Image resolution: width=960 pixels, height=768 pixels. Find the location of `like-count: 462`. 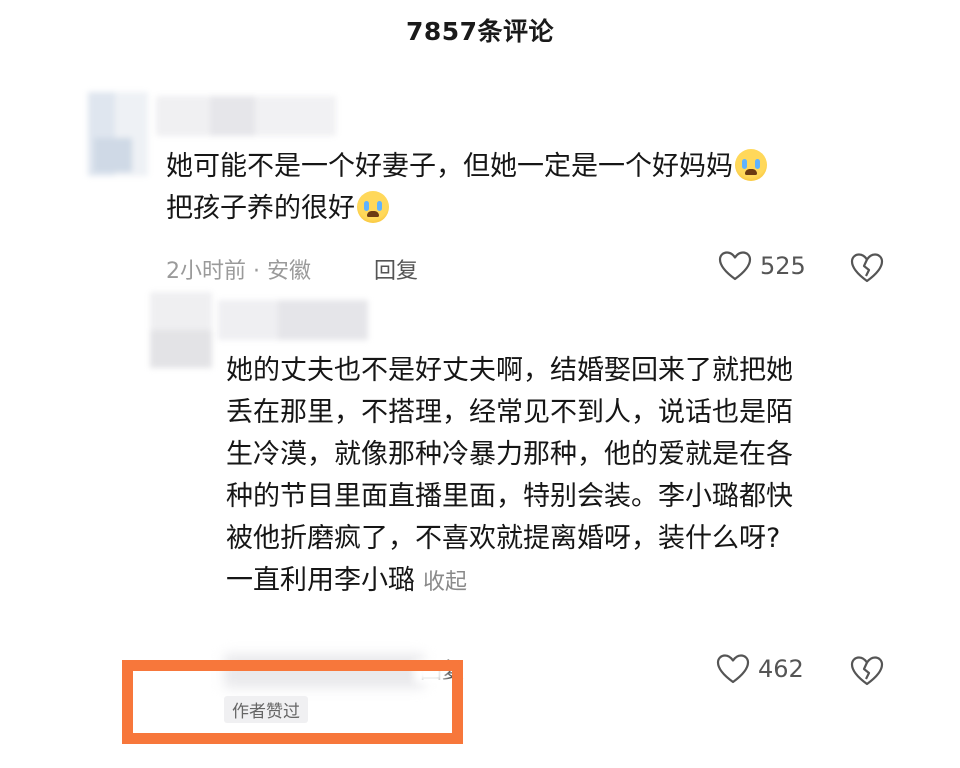

like-count: 462 is located at coordinates (781, 669).